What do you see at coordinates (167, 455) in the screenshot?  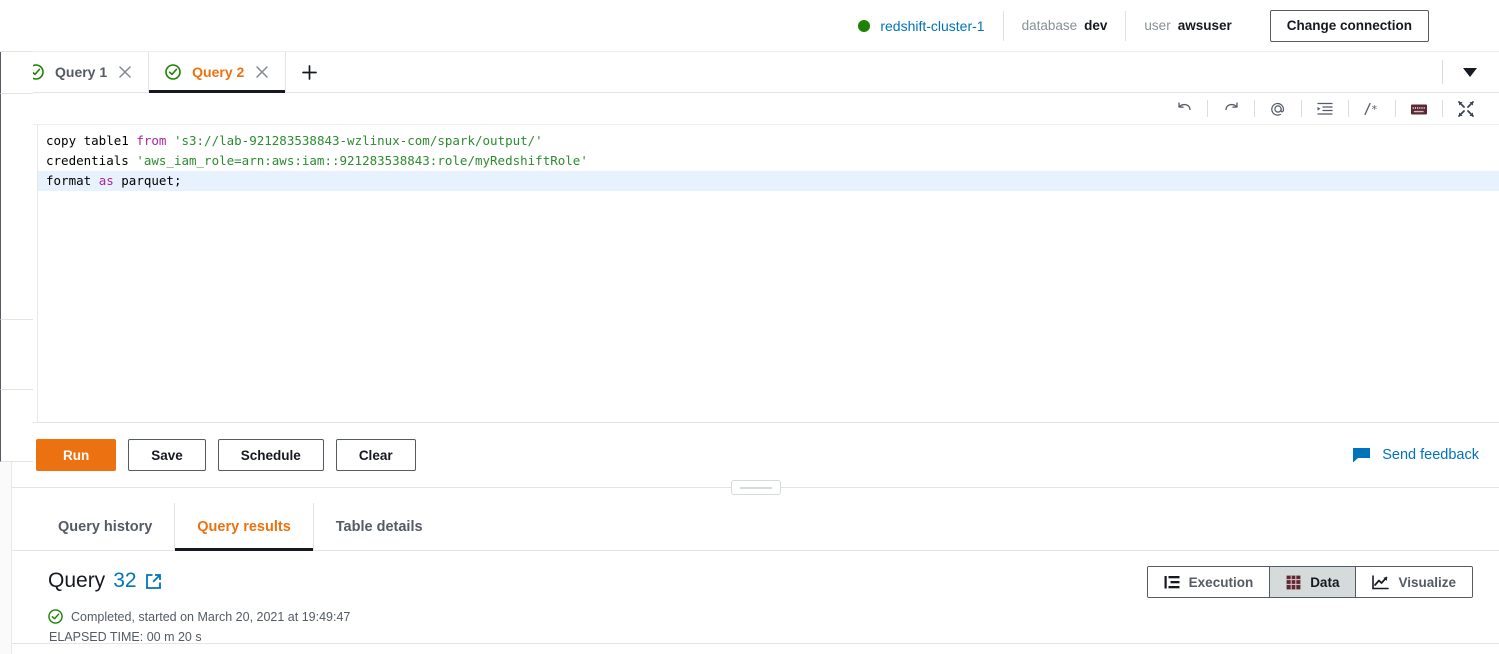 I see `save-button: Save` at bounding box center [167, 455].